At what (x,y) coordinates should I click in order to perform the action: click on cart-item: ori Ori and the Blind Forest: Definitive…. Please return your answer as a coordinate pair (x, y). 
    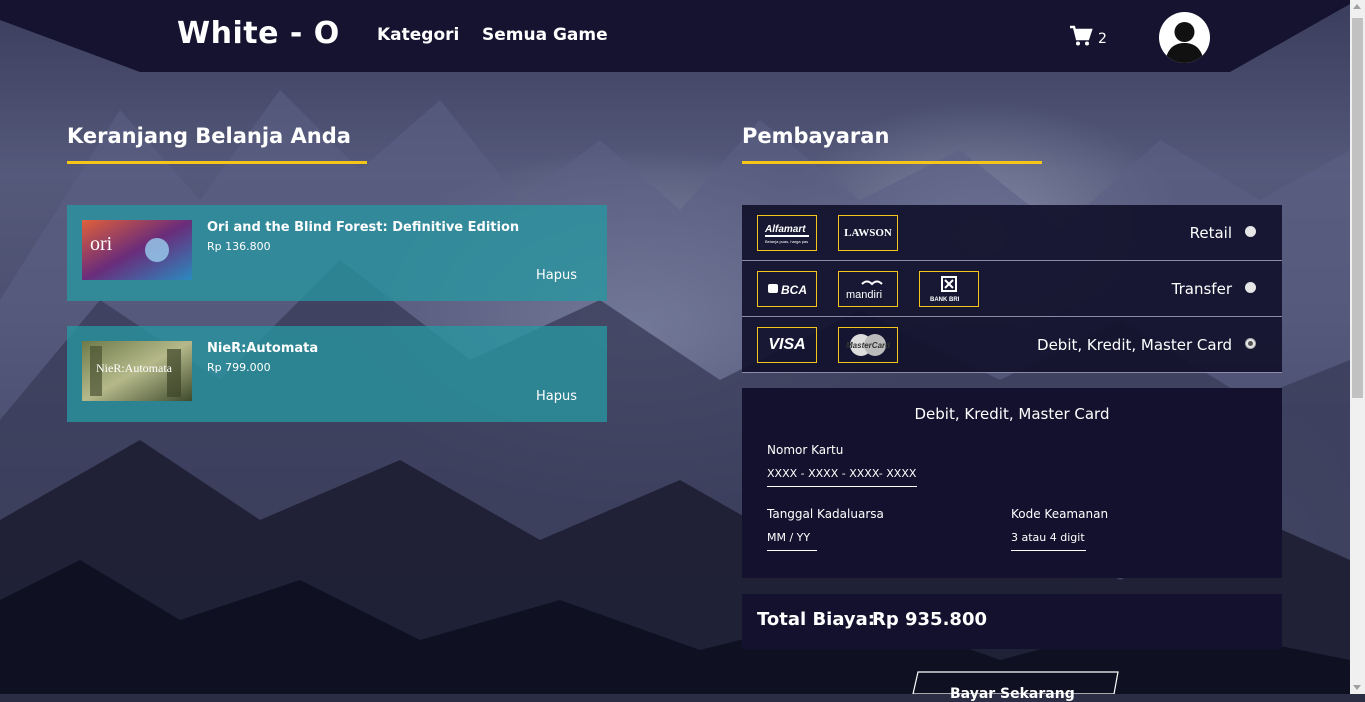
    Looking at the image, I should click on (337, 253).